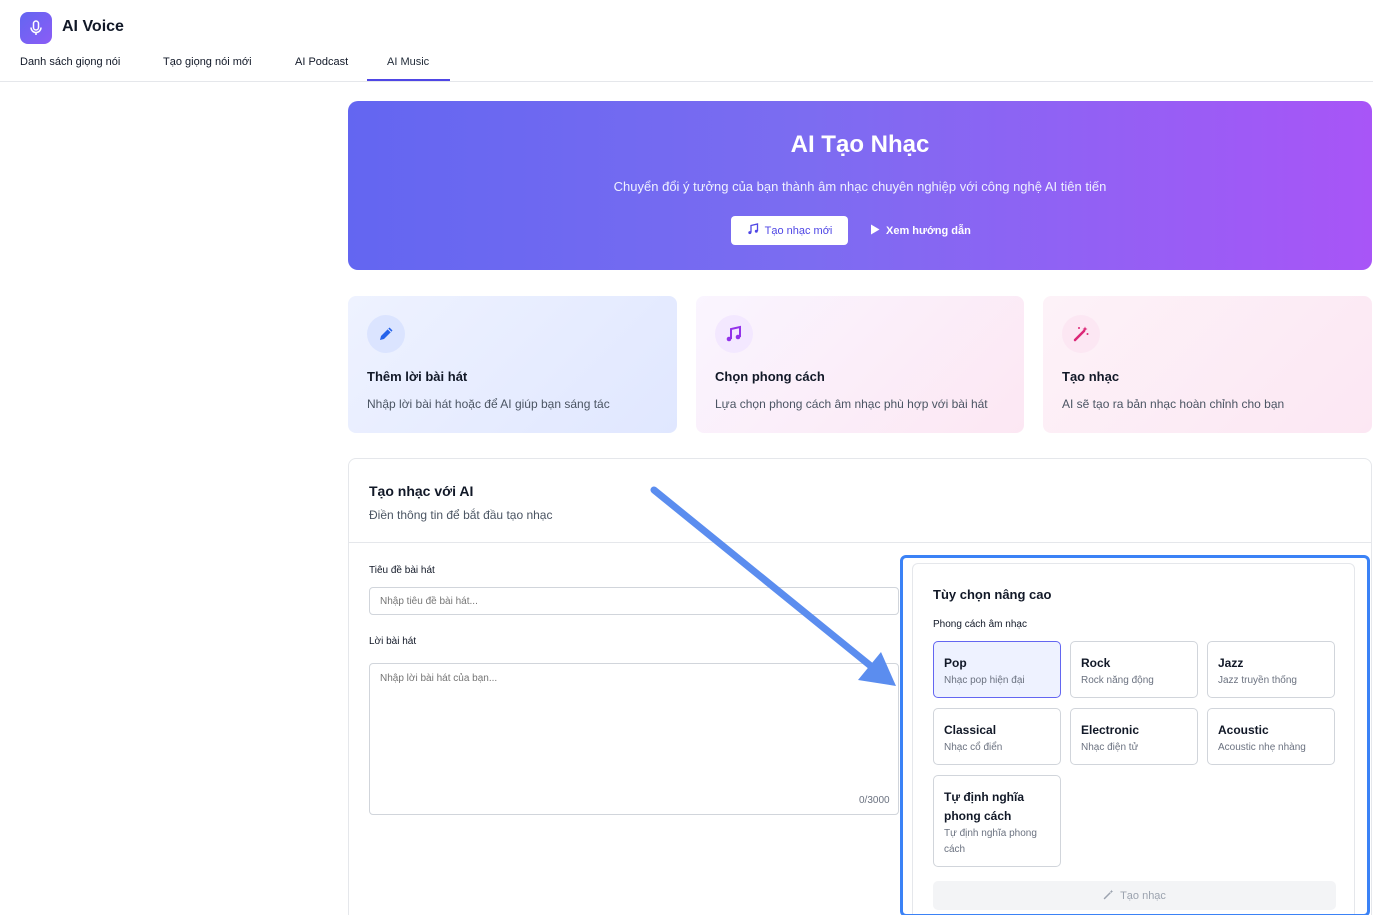  Describe the element at coordinates (860, 144) in the screenshot. I see `hero-title: AI Tạo Nhạc` at that location.